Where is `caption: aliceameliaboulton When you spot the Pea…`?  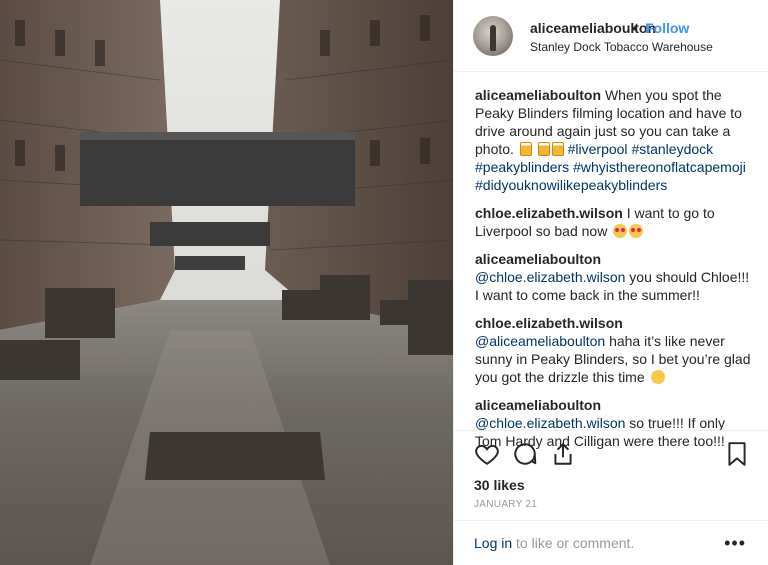
caption: aliceameliaboulton When you spot the Pea… is located at coordinates (614, 140).